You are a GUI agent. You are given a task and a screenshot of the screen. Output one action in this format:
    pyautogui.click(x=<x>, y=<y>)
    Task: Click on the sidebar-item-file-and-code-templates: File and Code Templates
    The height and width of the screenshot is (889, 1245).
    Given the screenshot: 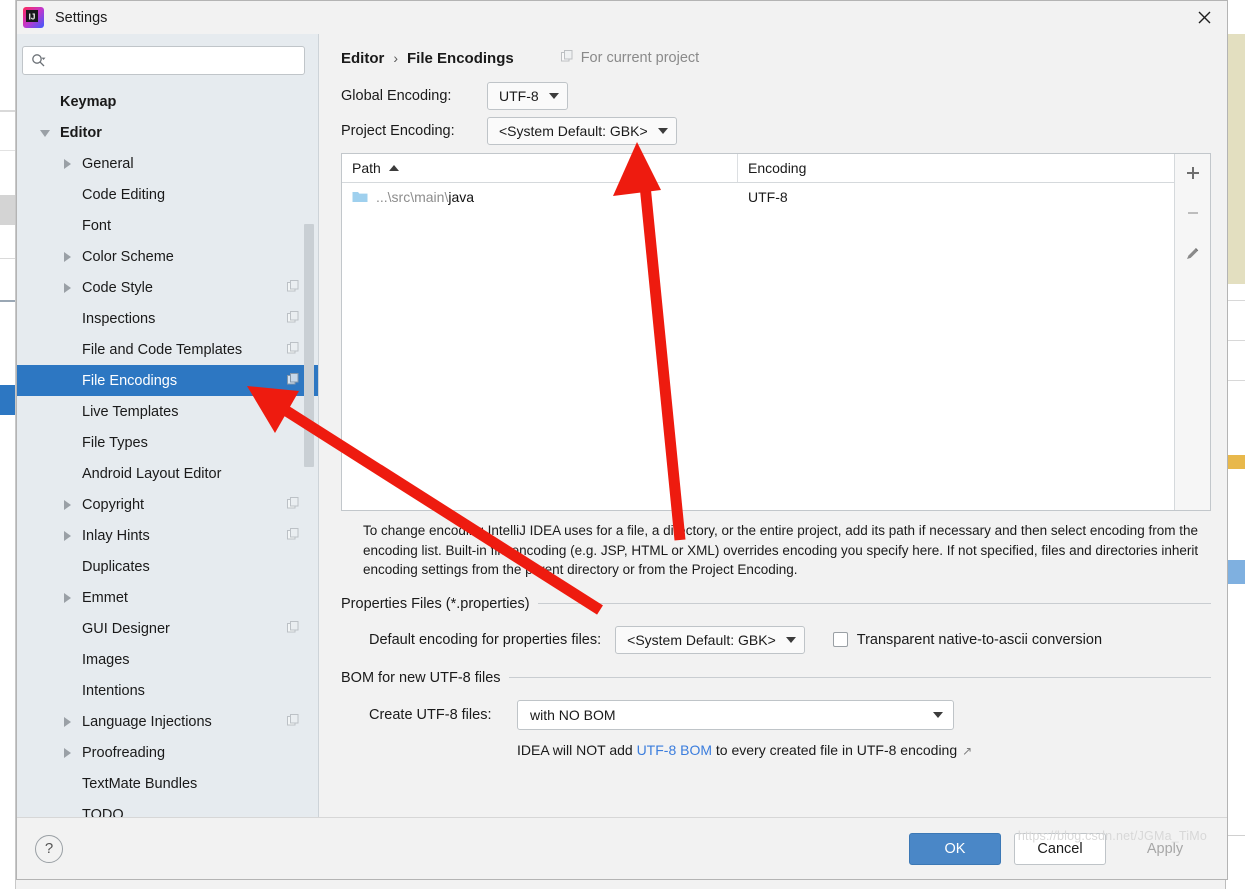 What is the action you would take?
    pyautogui.click(x=167, y=349)
    